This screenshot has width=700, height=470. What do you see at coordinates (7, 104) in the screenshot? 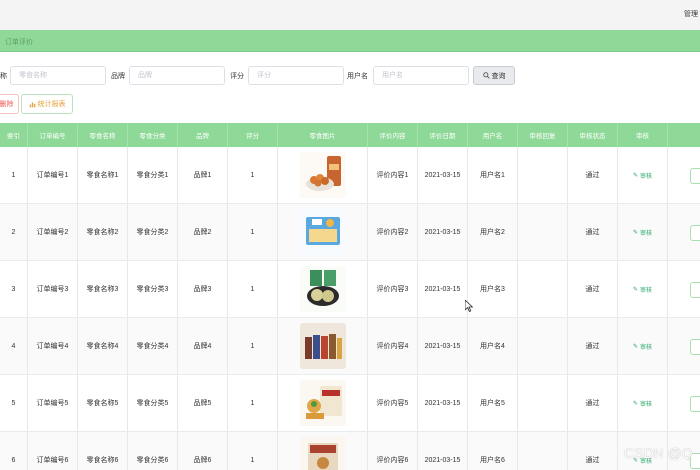
I see `delete-button-label: 删除` at bounding box center [7, 104].